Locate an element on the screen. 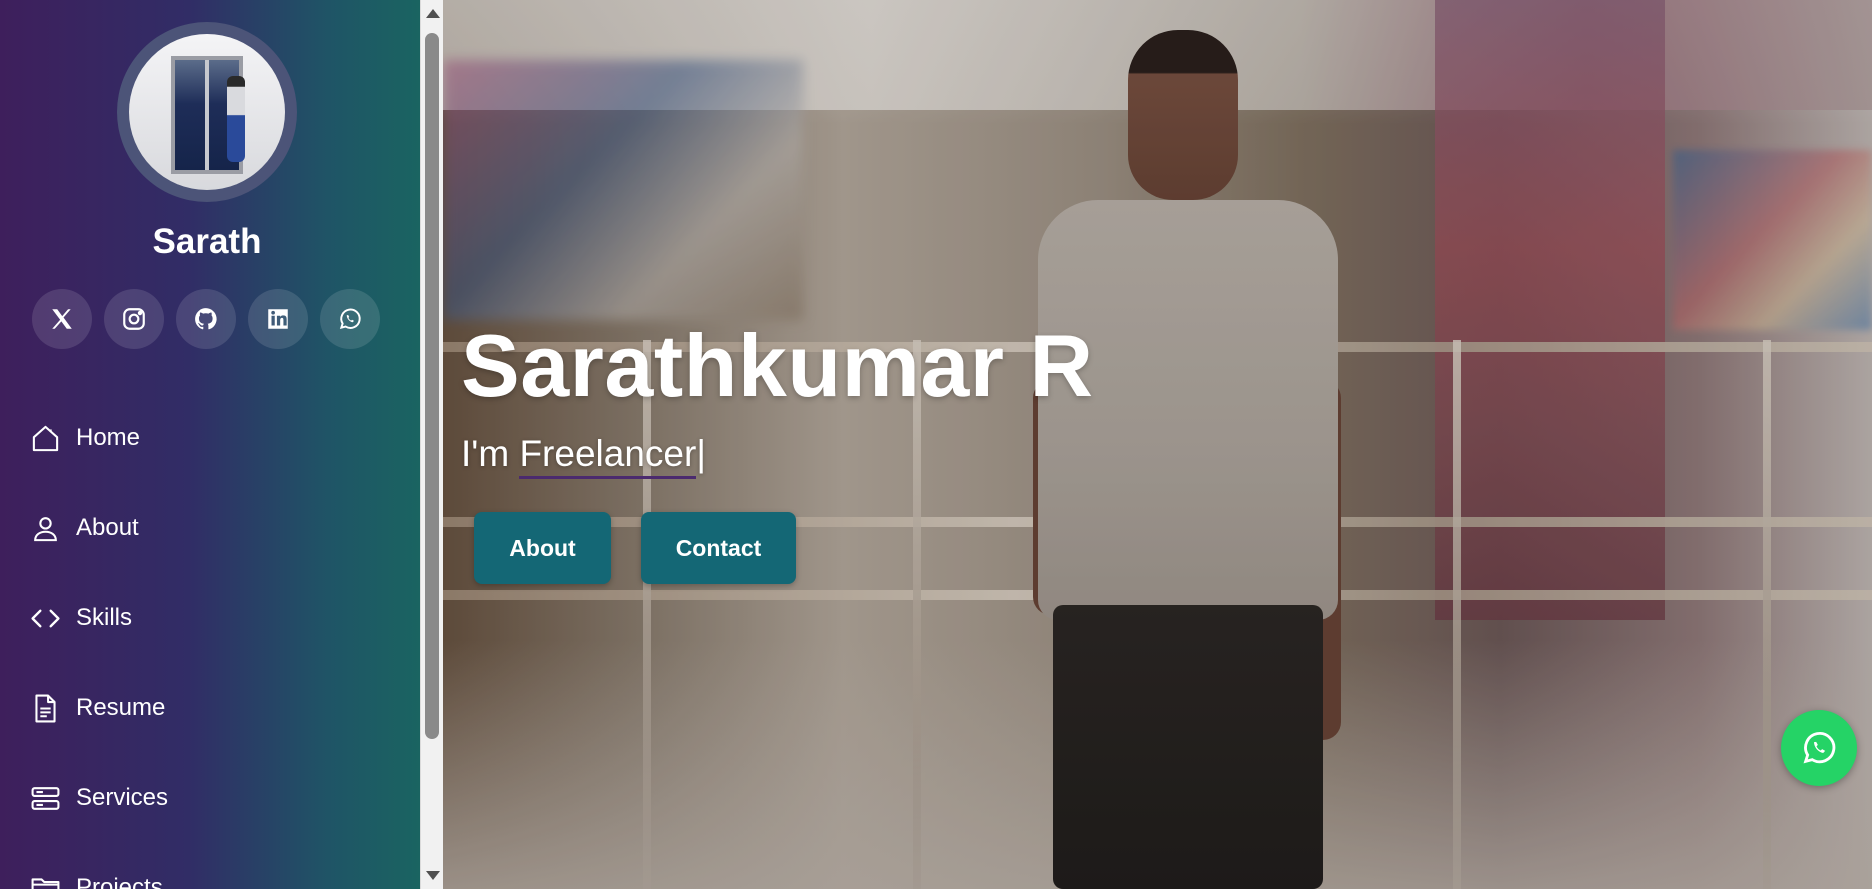 The width and height of the screenshot is (1872, 889). home-icon is located at coordinates (45, 438).